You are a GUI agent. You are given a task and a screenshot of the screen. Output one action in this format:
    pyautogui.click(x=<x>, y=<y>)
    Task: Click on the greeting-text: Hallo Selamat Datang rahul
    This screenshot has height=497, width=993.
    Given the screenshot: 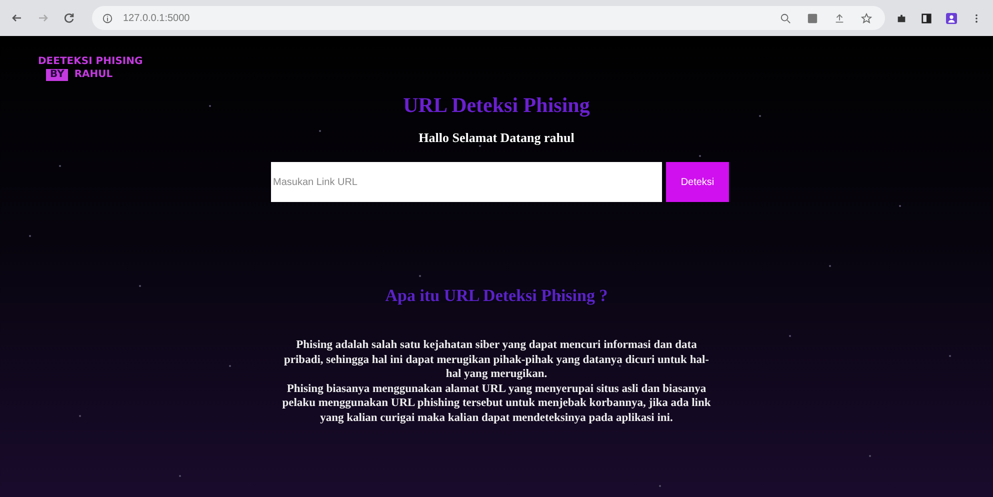 What is the action you would take?
    pyautogui.click(x=496, y=138)
    